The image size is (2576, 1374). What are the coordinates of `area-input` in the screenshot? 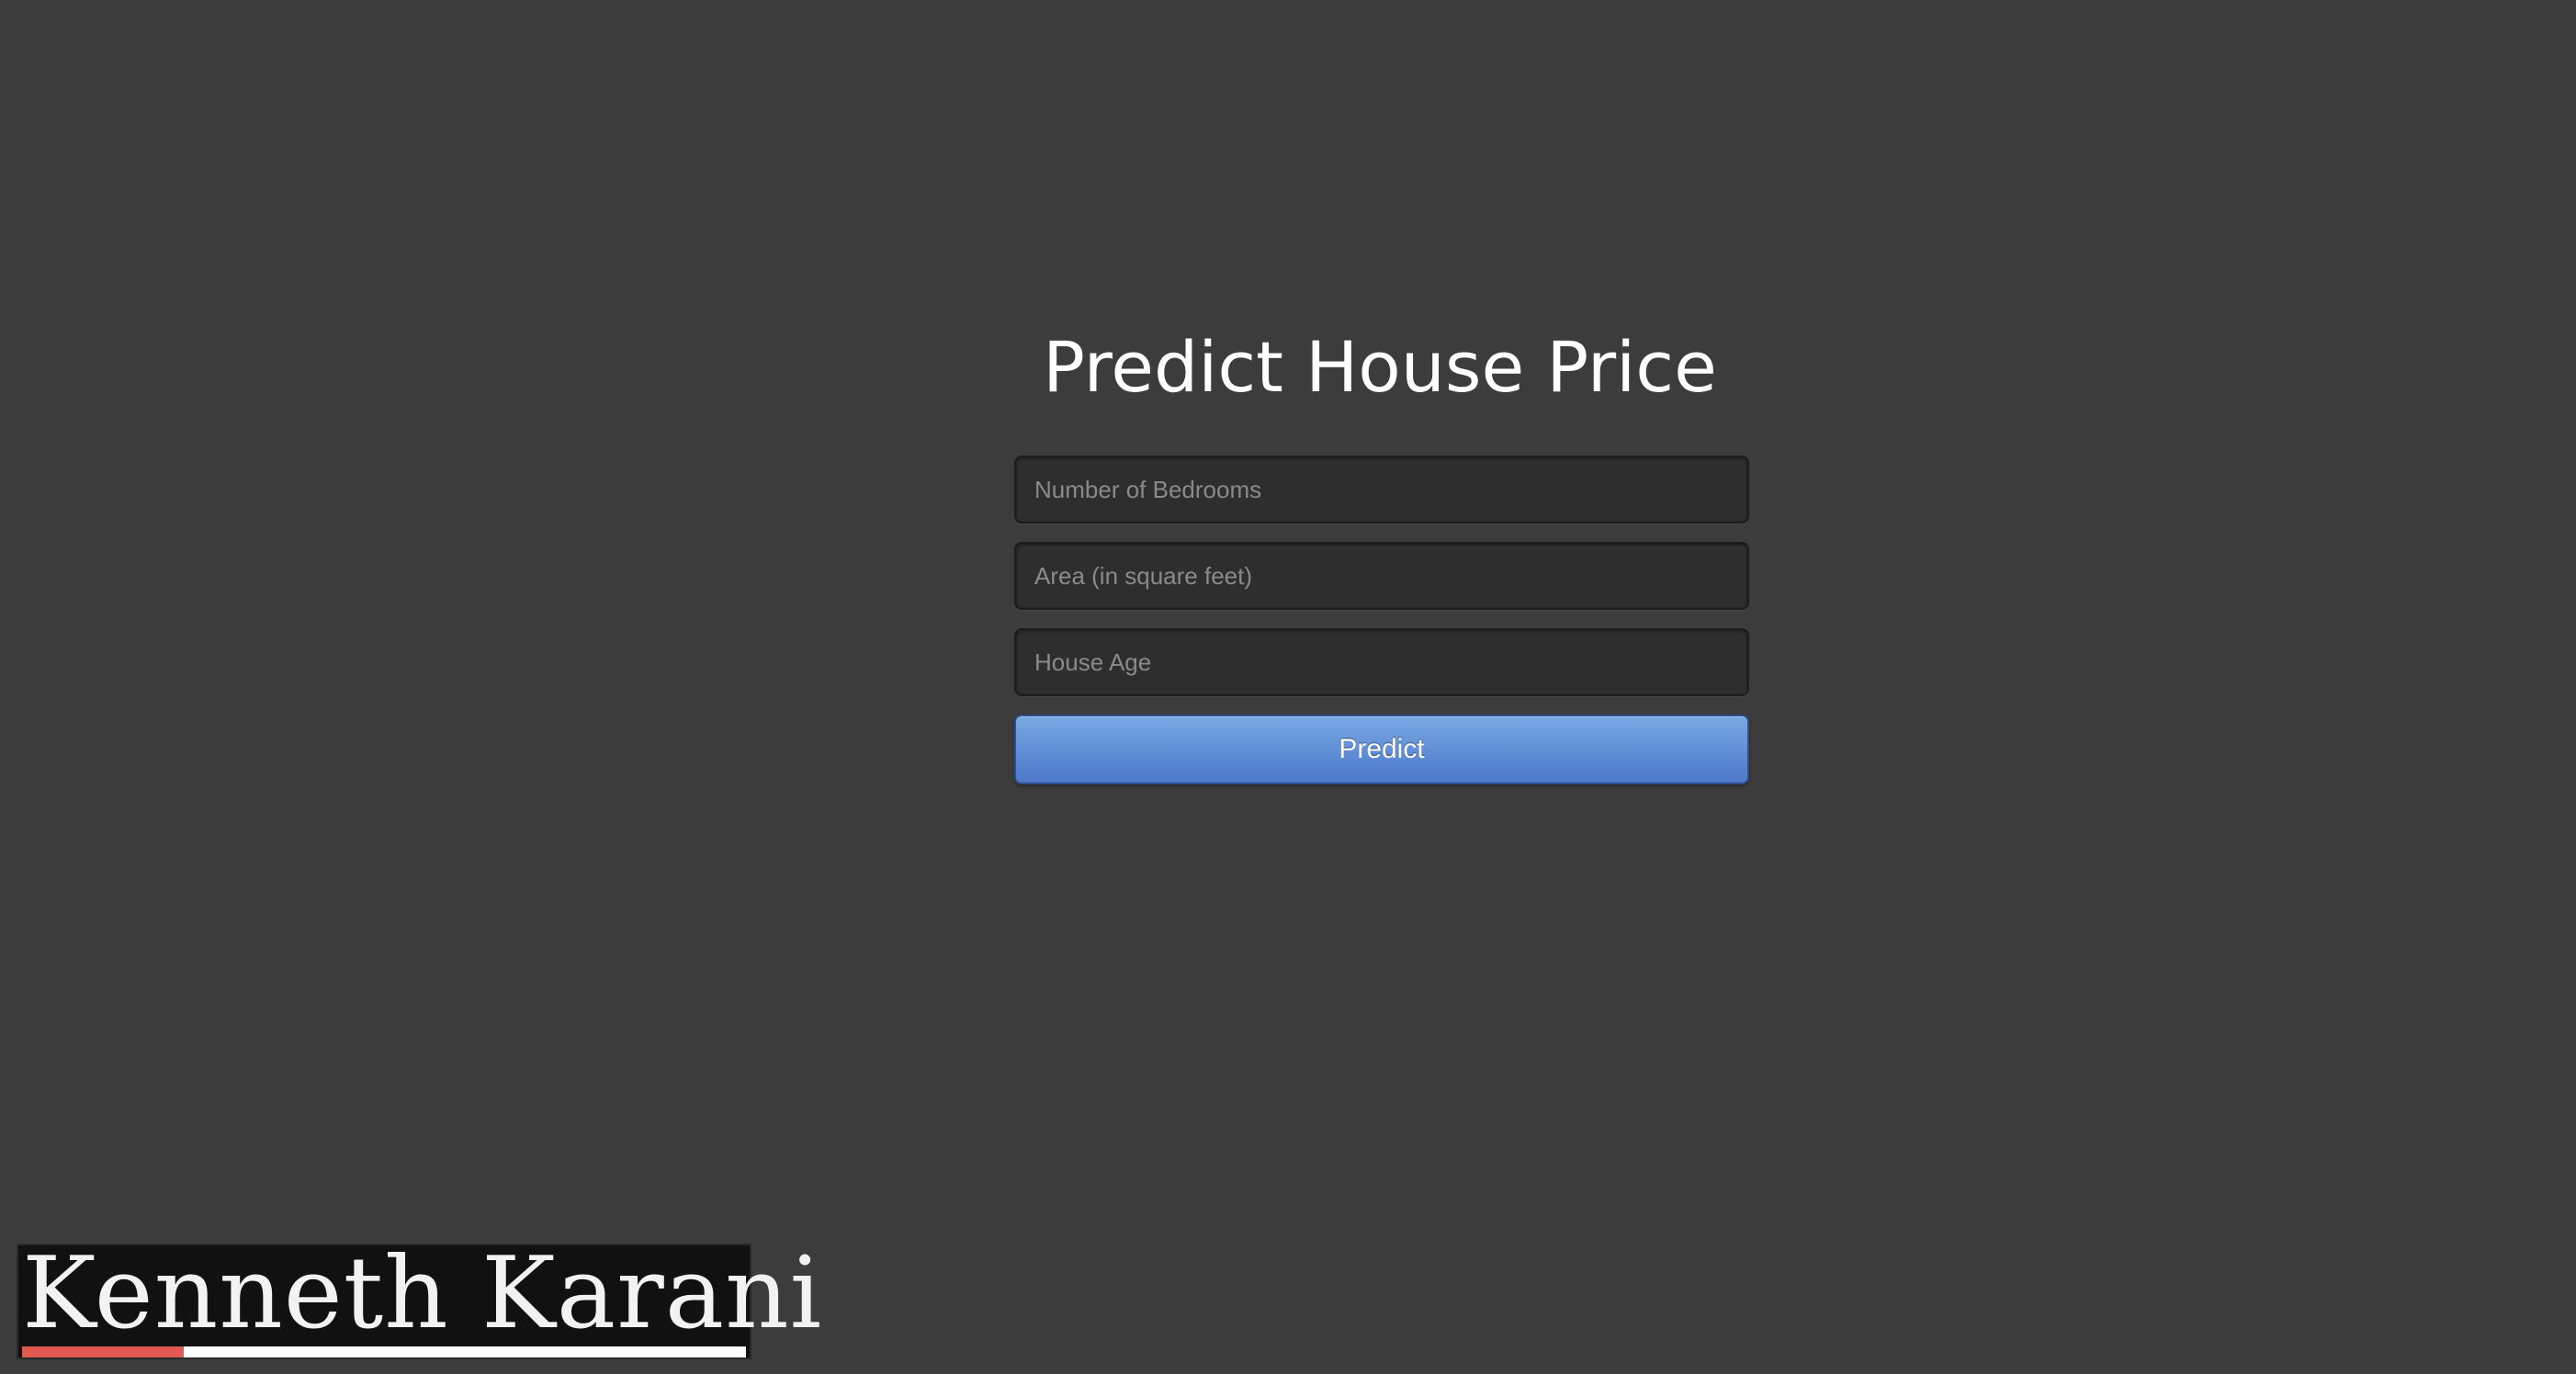 It's located at (1381, 576).